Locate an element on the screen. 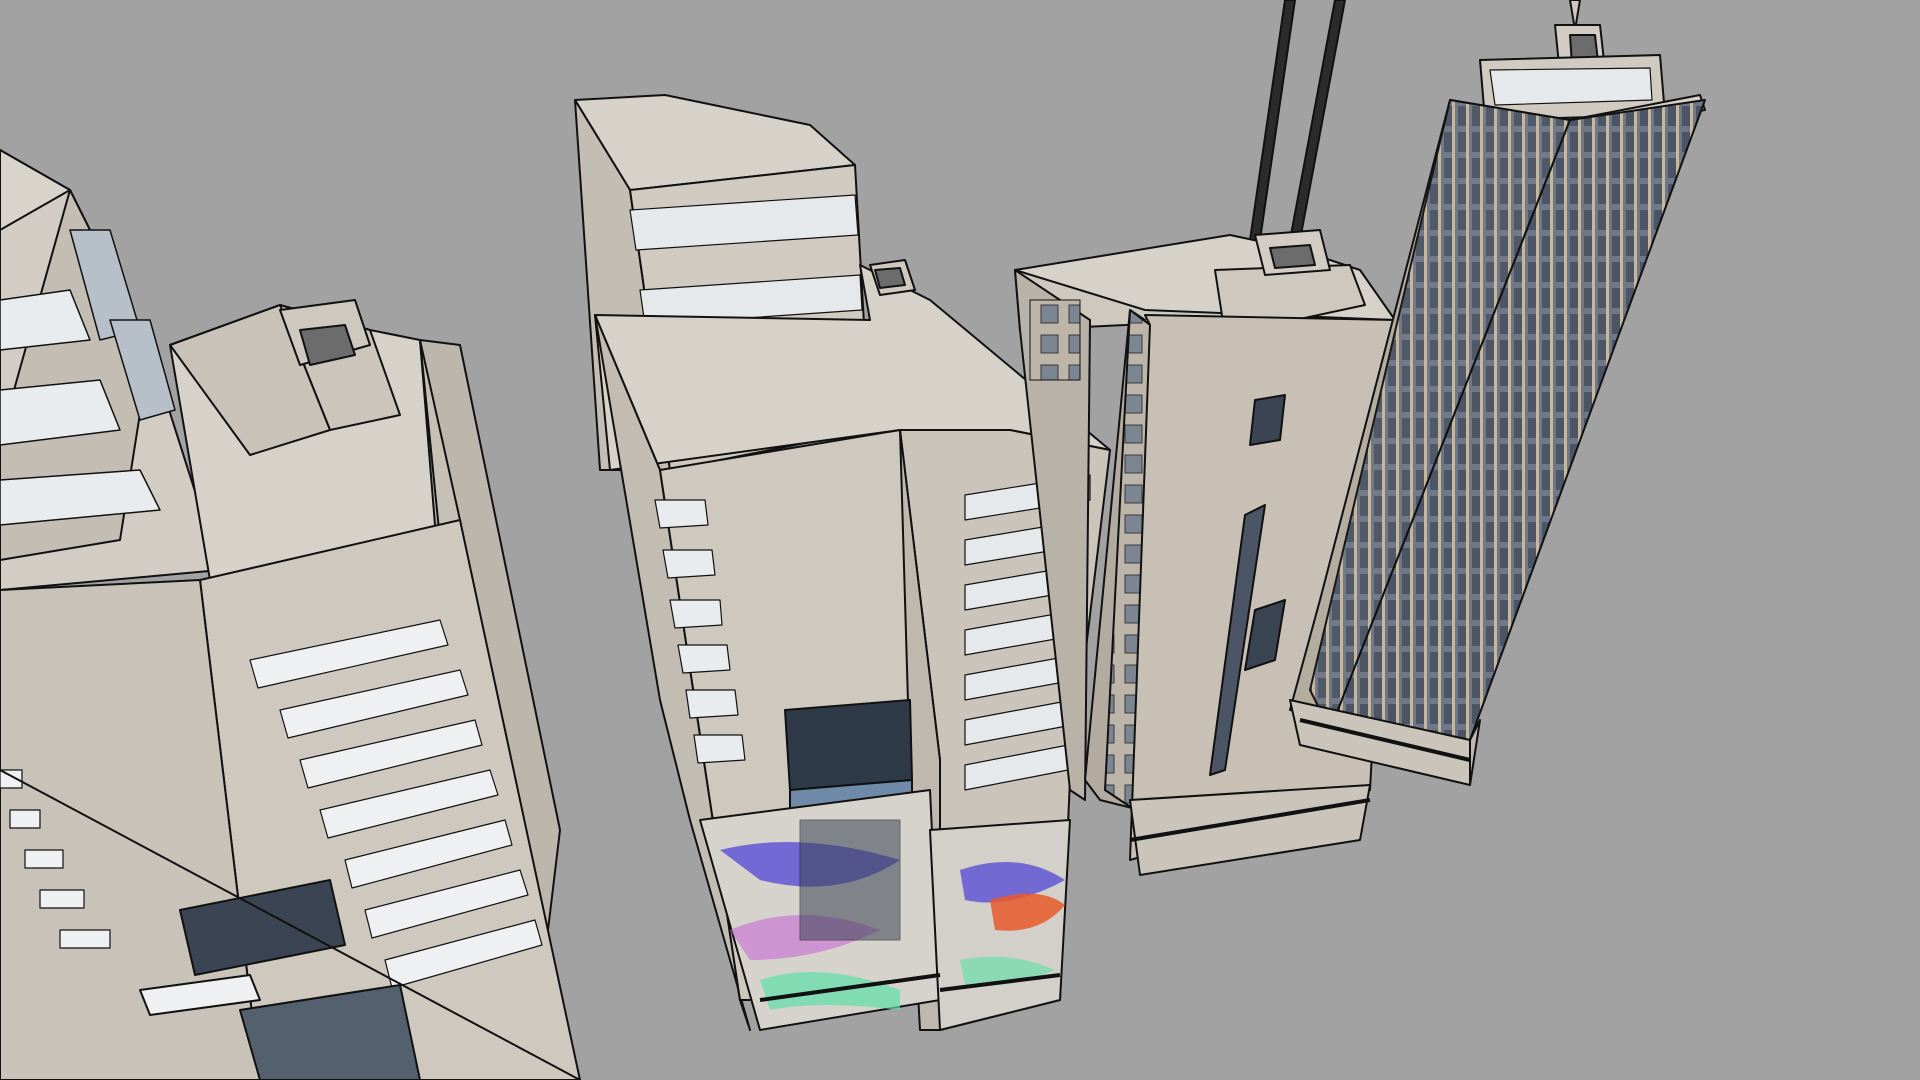 Image resolution: width=1920 pixels, height=1080 pixels. graffiti-base is located at coordinates (885, 910).